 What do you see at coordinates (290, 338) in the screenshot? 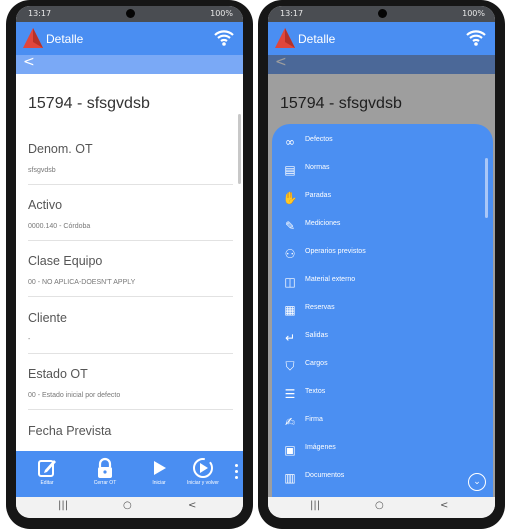
I see `exit-icon: ↵` at bounding box center [290, 338].